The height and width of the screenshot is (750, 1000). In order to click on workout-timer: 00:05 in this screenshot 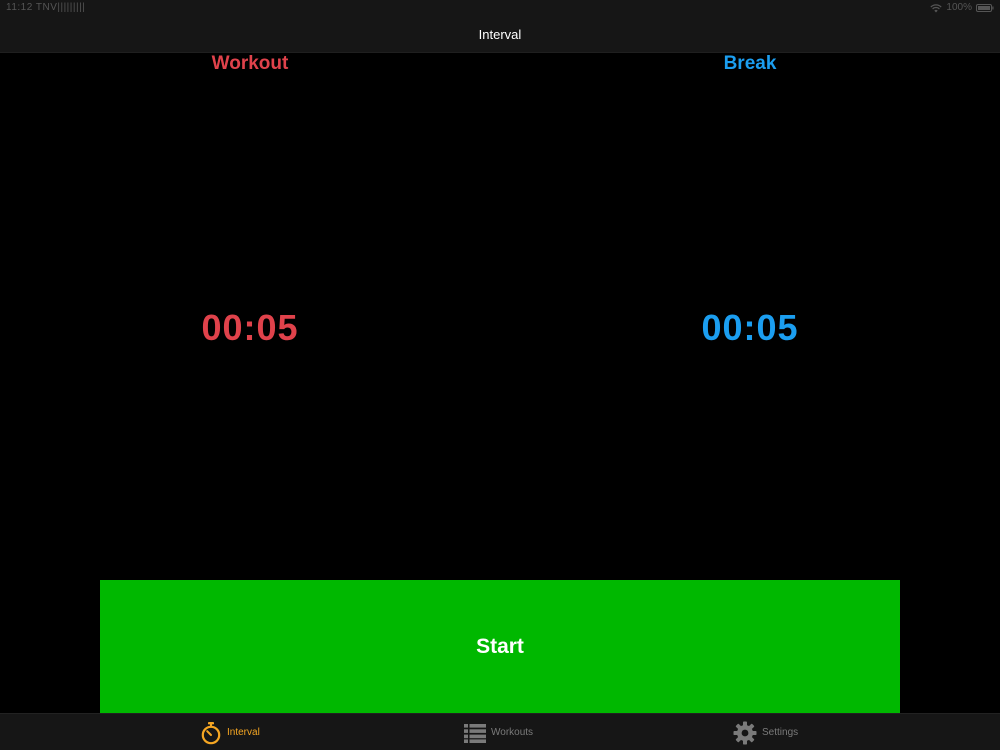, I will do `click(250, 328)`.